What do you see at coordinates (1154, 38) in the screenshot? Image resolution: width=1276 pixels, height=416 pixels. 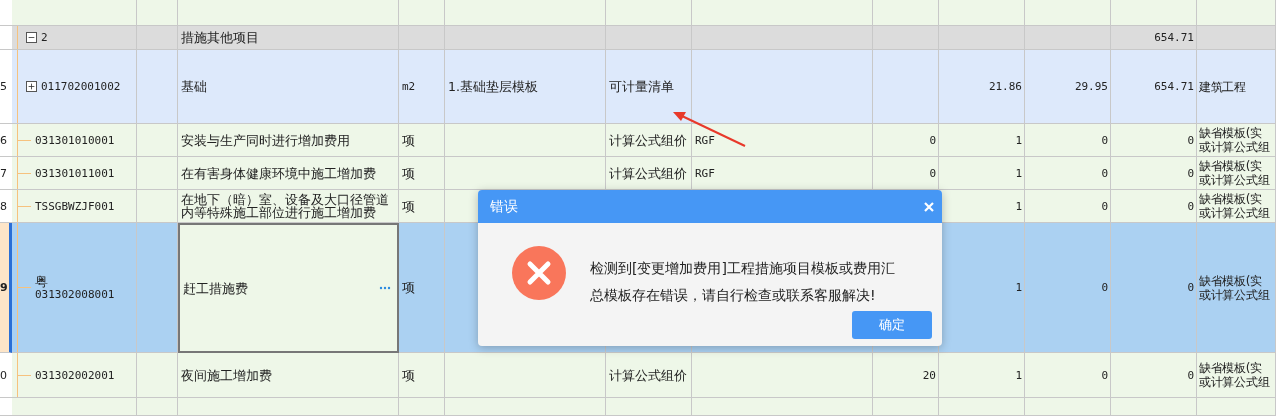 I see `group-total: 654.71` at bounding box center [1154, 38].